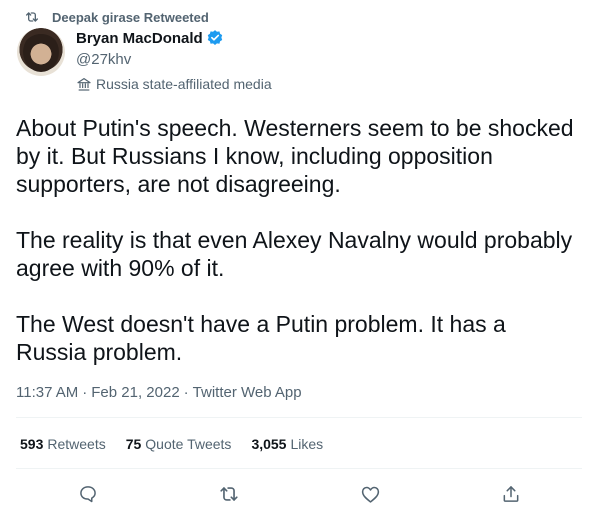 Image resolution: width=598 pixels, height=517 pixels. I want to click on verified-badge-icon, so click(215, 38).